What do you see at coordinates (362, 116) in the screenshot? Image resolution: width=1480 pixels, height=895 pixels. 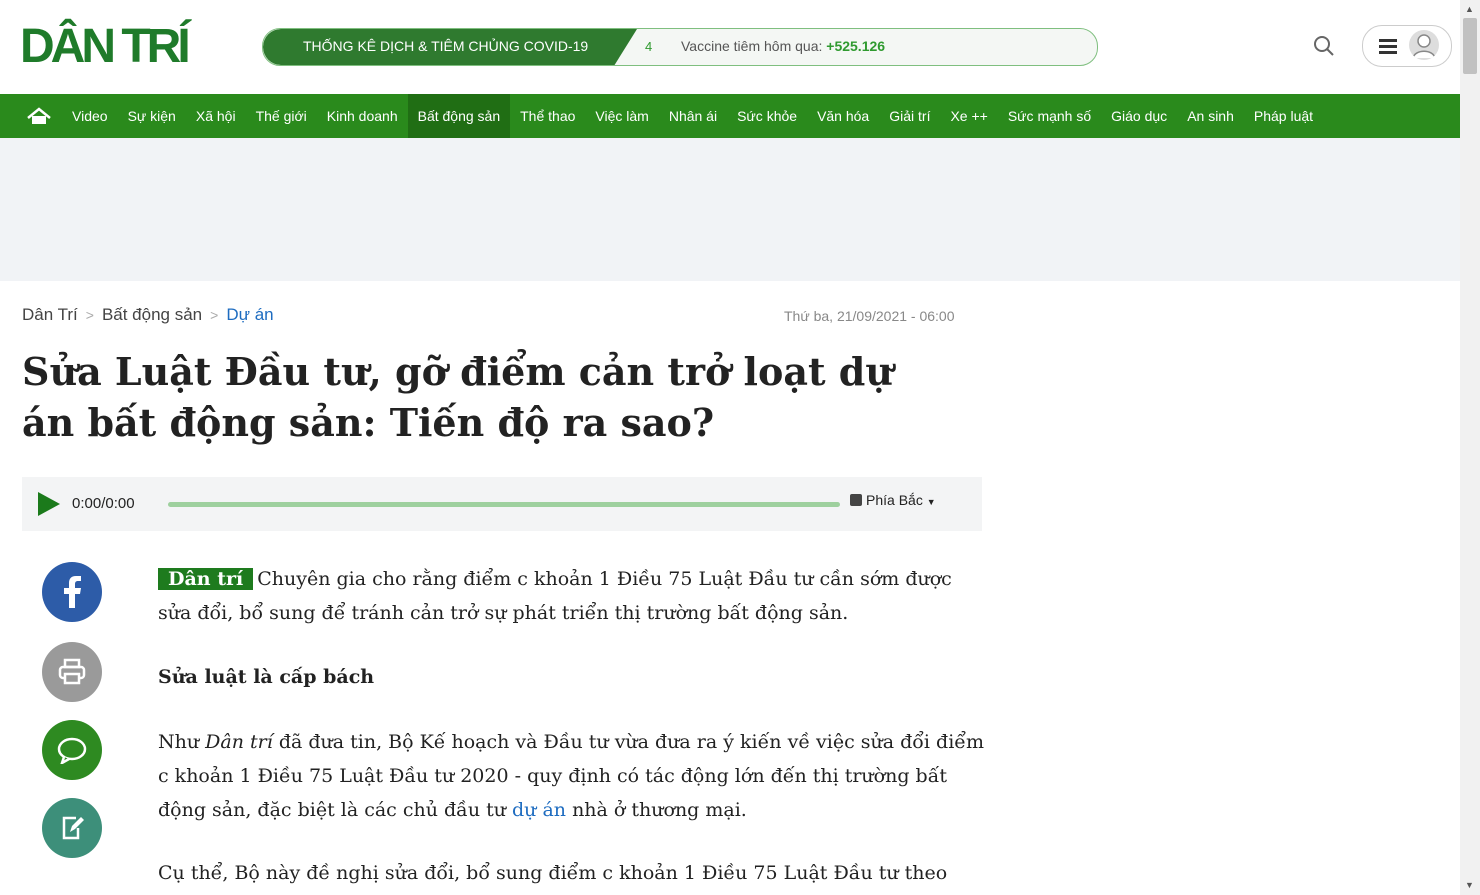 I see `nav-item: Kinh doanh` at bounding box center [362, 116].